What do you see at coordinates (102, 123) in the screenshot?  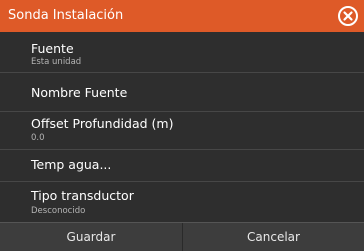 I see `setting-label: Offset Profundidad (m)` at bounding box center [102, 123].